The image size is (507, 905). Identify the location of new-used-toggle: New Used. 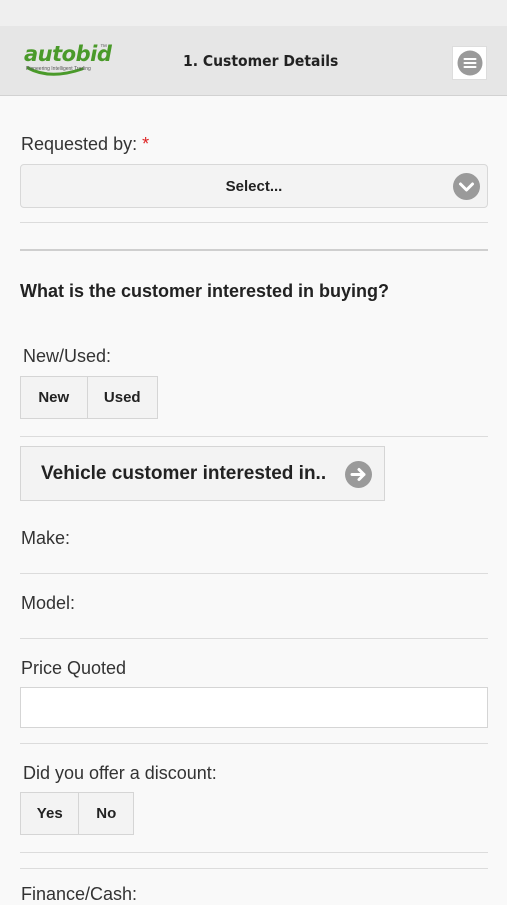
(89, 397).